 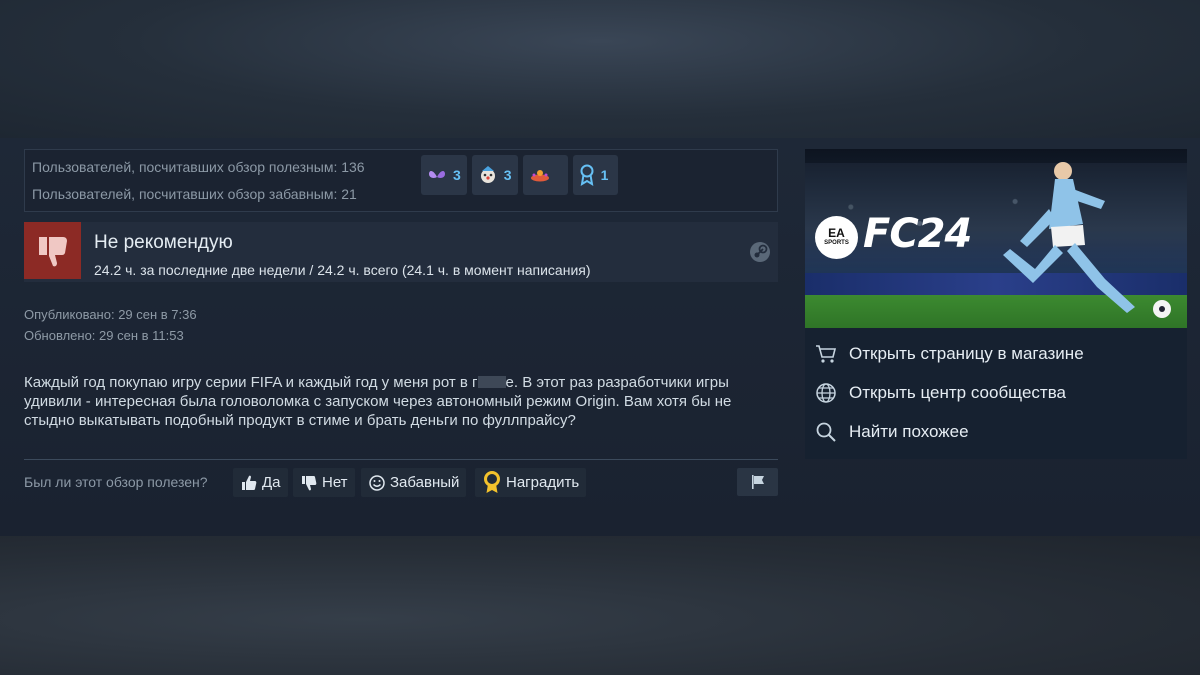 I want to click on award-button: Наградить, so click(x=531, y=482).